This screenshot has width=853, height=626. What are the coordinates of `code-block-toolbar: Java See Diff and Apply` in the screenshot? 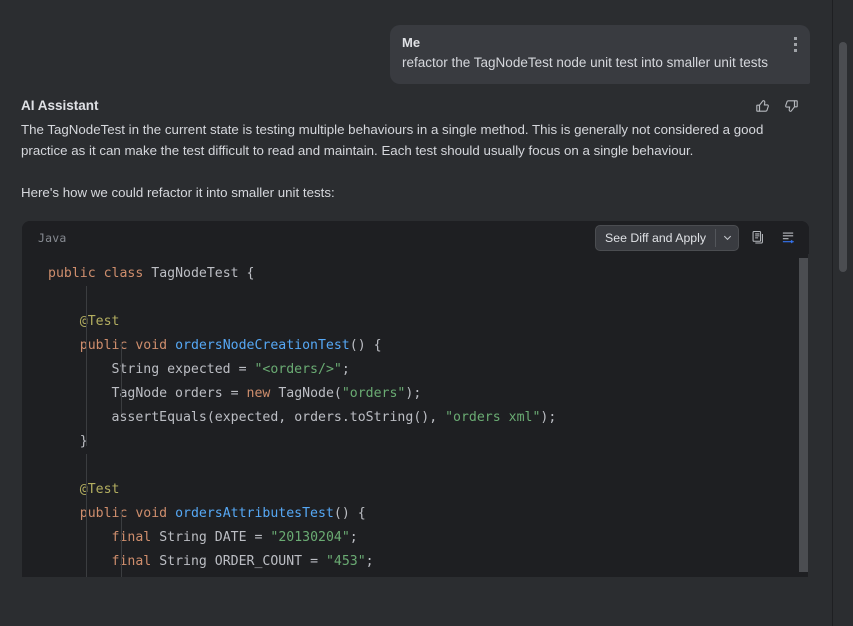 It's located at (415, 237).